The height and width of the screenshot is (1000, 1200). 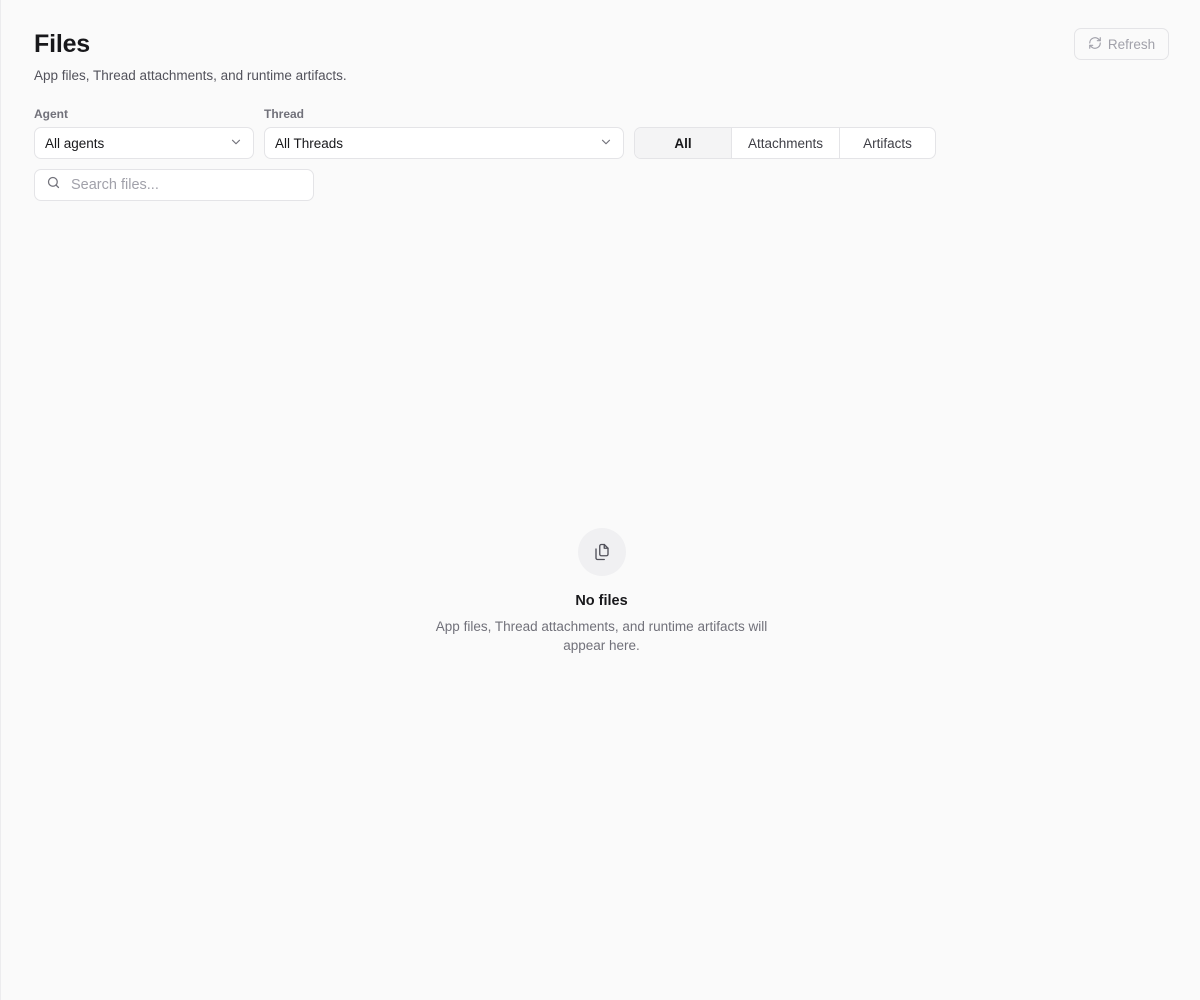 I want to click on search-input, so click(x=181, y=185).